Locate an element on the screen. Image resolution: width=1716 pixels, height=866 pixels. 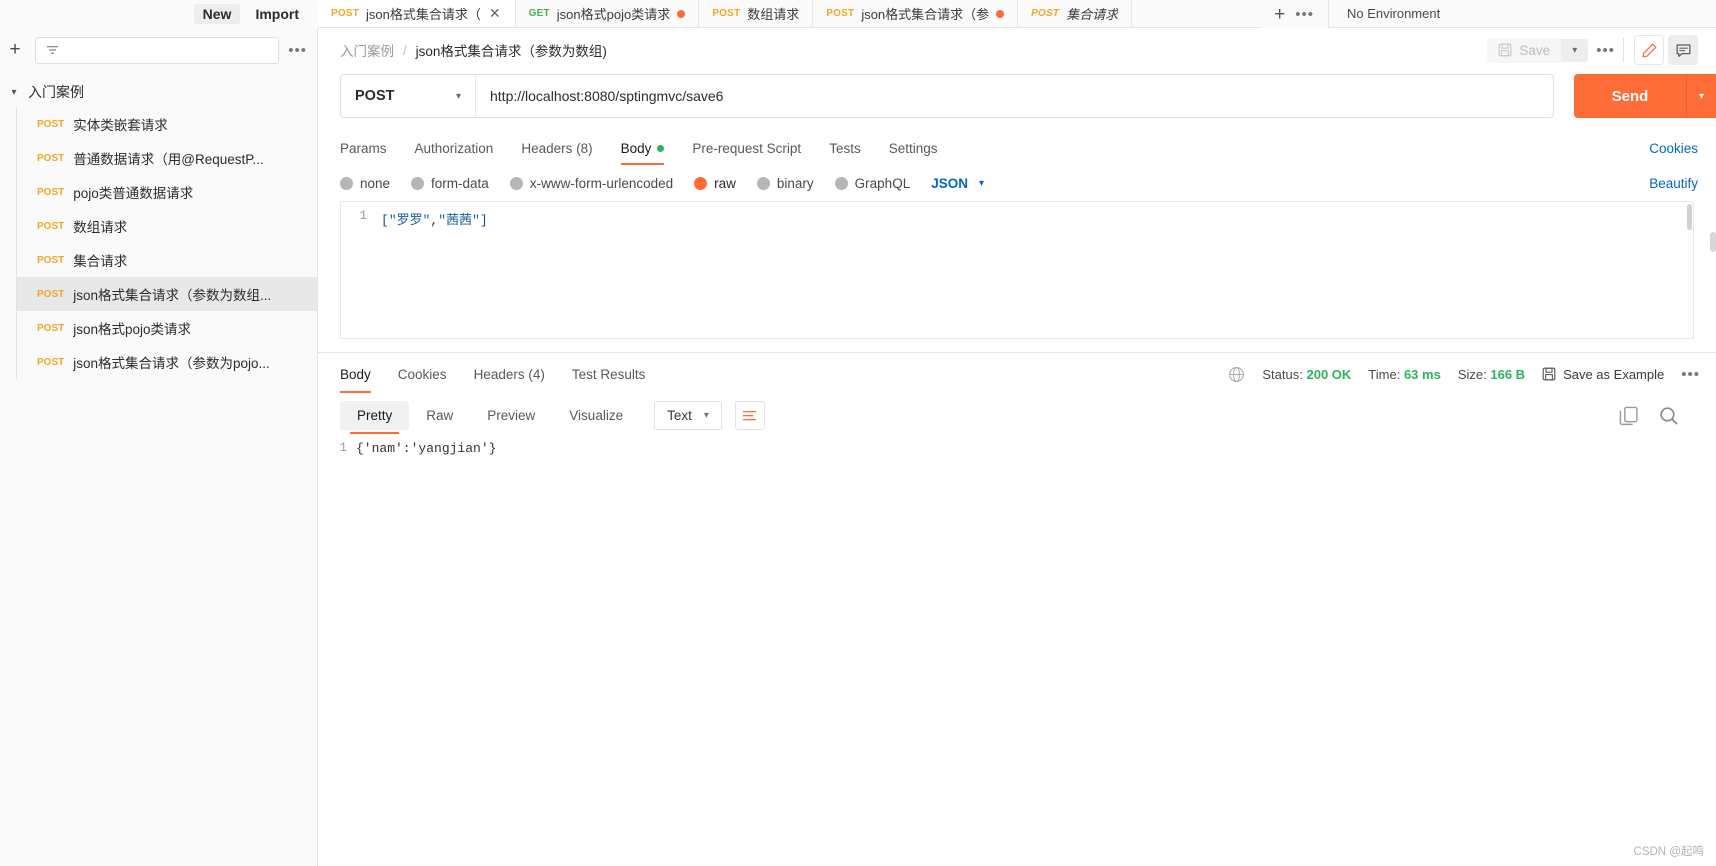
sidebar-item-4: POST 集合请求 is located at coordinates (167, 260).